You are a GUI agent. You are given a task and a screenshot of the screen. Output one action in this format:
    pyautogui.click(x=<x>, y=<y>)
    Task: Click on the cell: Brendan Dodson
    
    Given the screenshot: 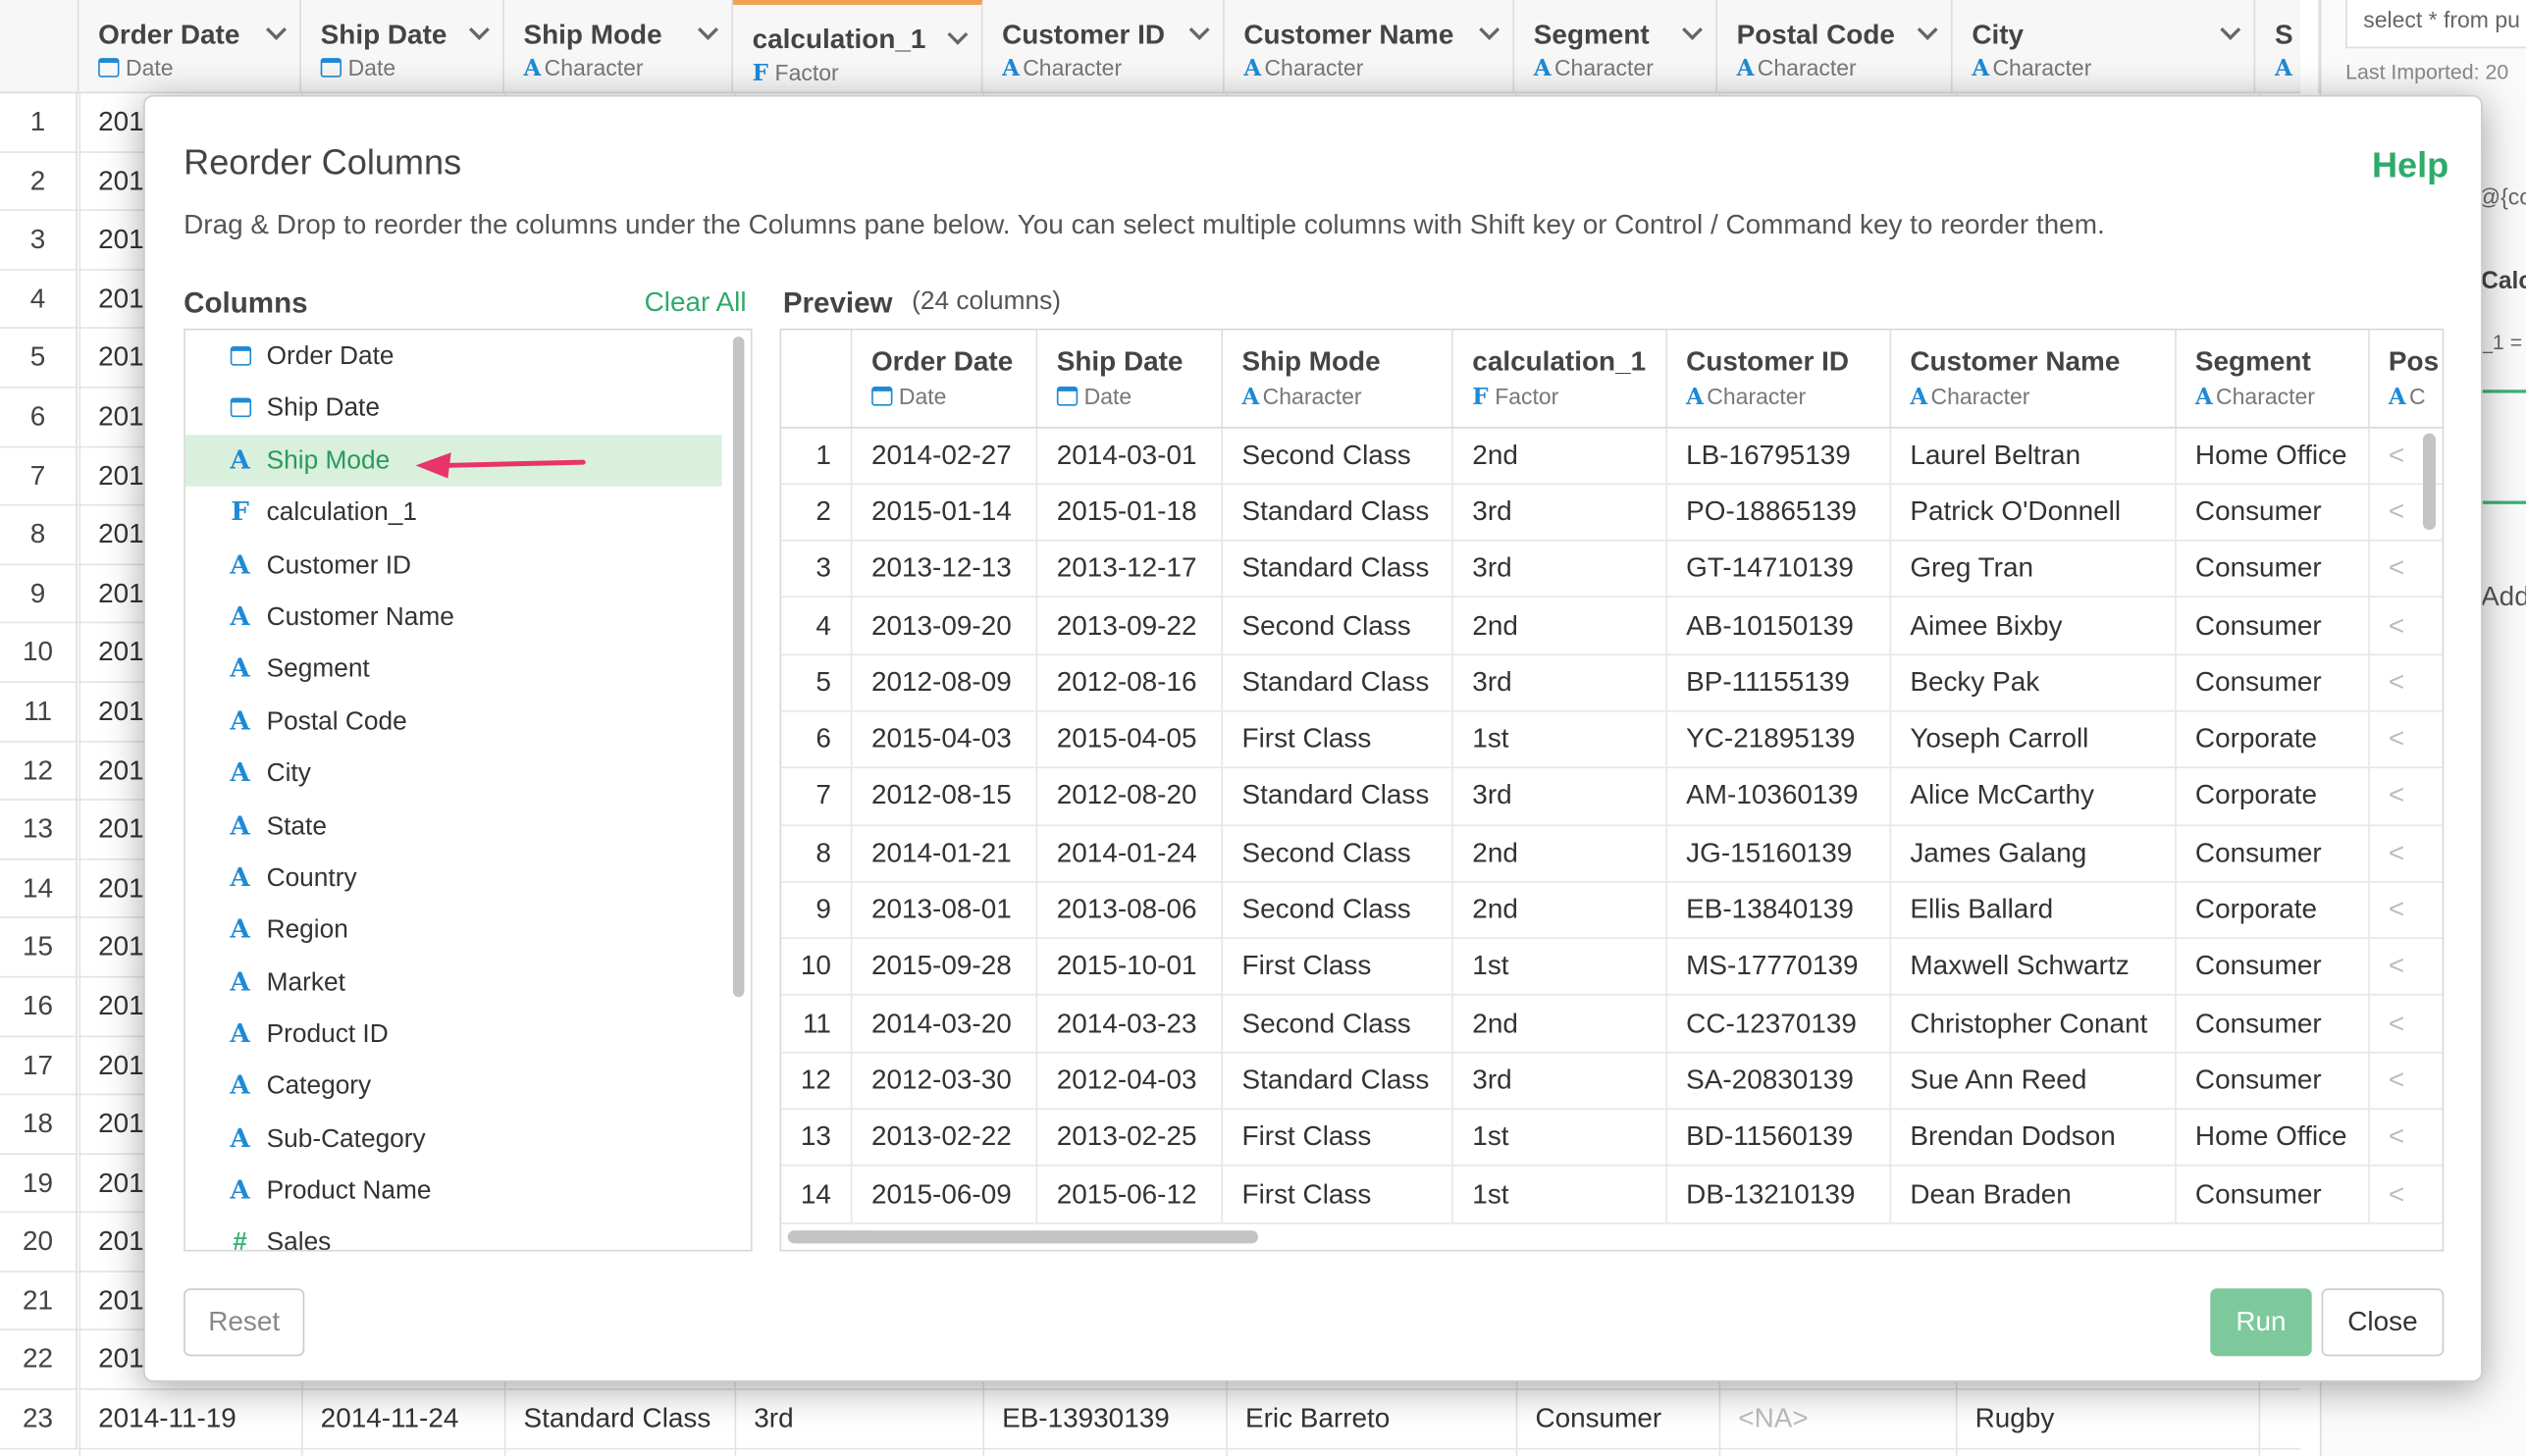 What is the action you would take?
    pyautogui.click(x=2033, y=1138)
    